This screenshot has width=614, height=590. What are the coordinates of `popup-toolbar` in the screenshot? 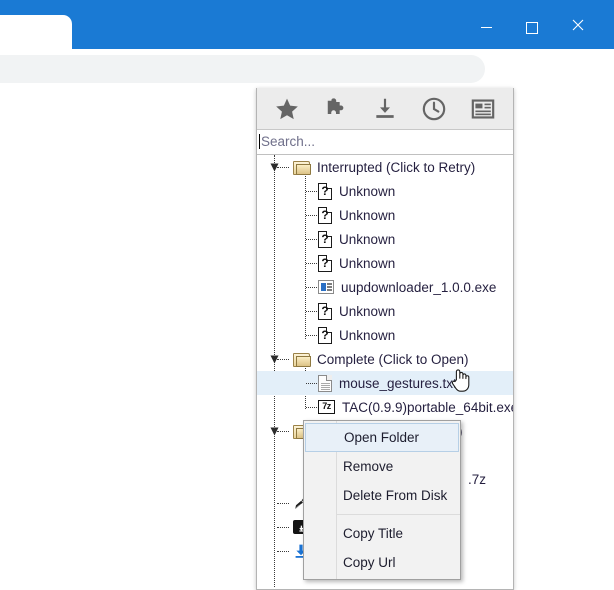 It's located at (385, 109).